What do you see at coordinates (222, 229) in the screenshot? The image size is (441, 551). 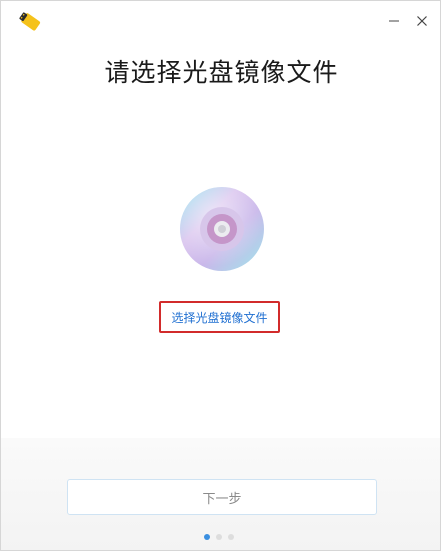 I see `optical-disc-icon` at bounding box center [222, 229].